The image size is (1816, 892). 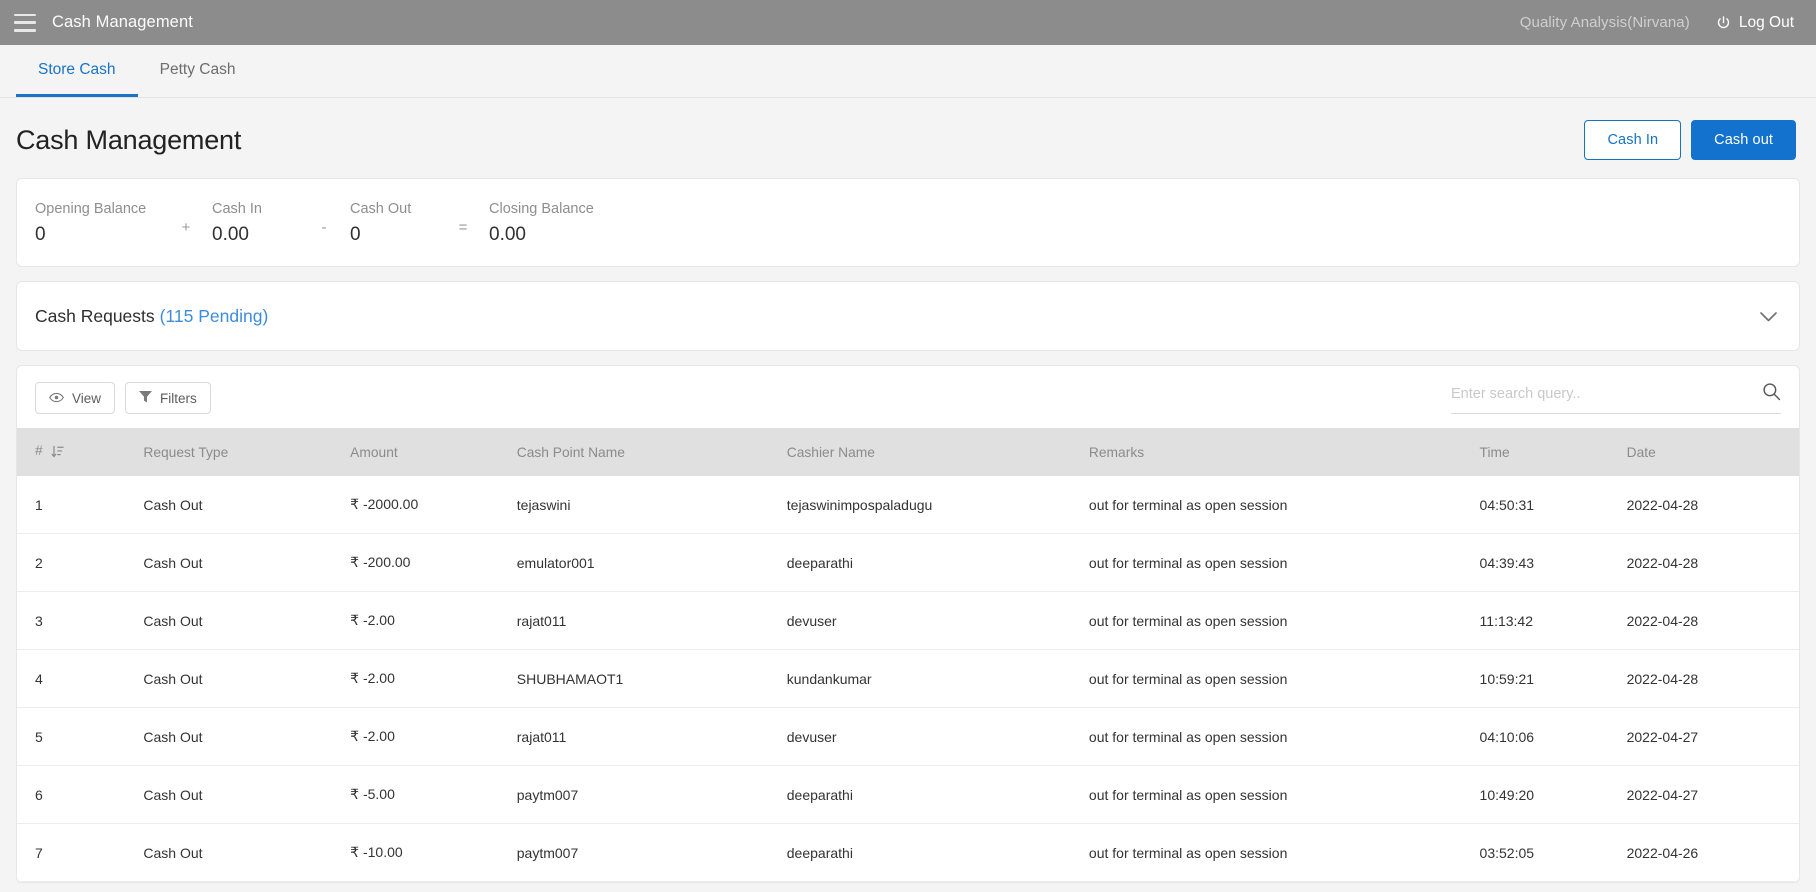 I want to click on opening-balance-value: 0, so click(x=40, y=234).